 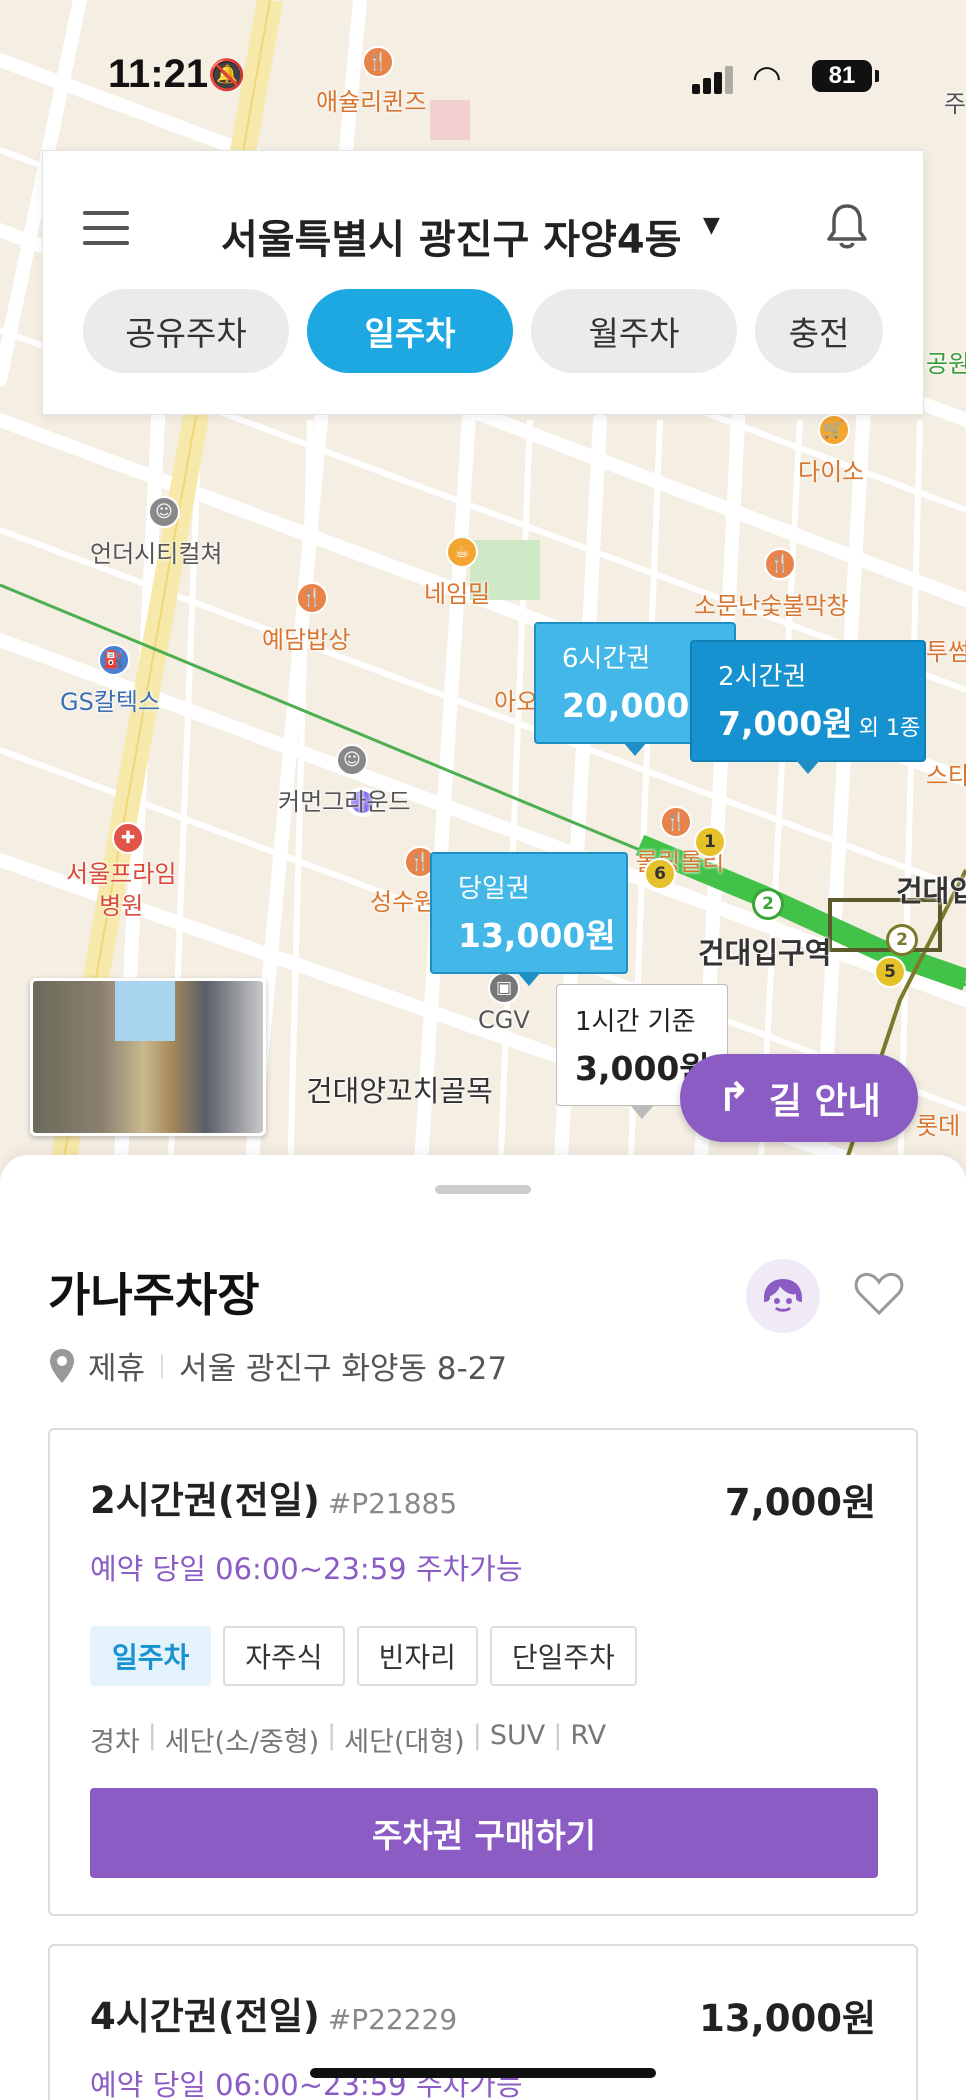 What do you see at coordinates (151, 1656) in the screenshot?
I see `tag-daily: 일주차` at bounding box center [151, 1656].